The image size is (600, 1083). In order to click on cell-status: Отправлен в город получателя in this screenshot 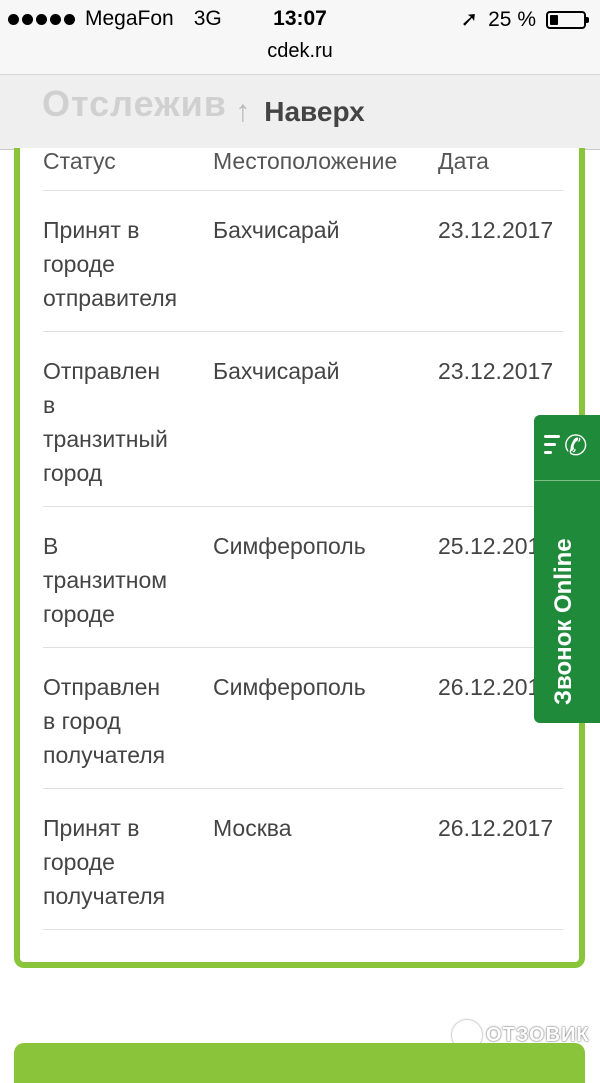, I will do `click(104, 721)`.